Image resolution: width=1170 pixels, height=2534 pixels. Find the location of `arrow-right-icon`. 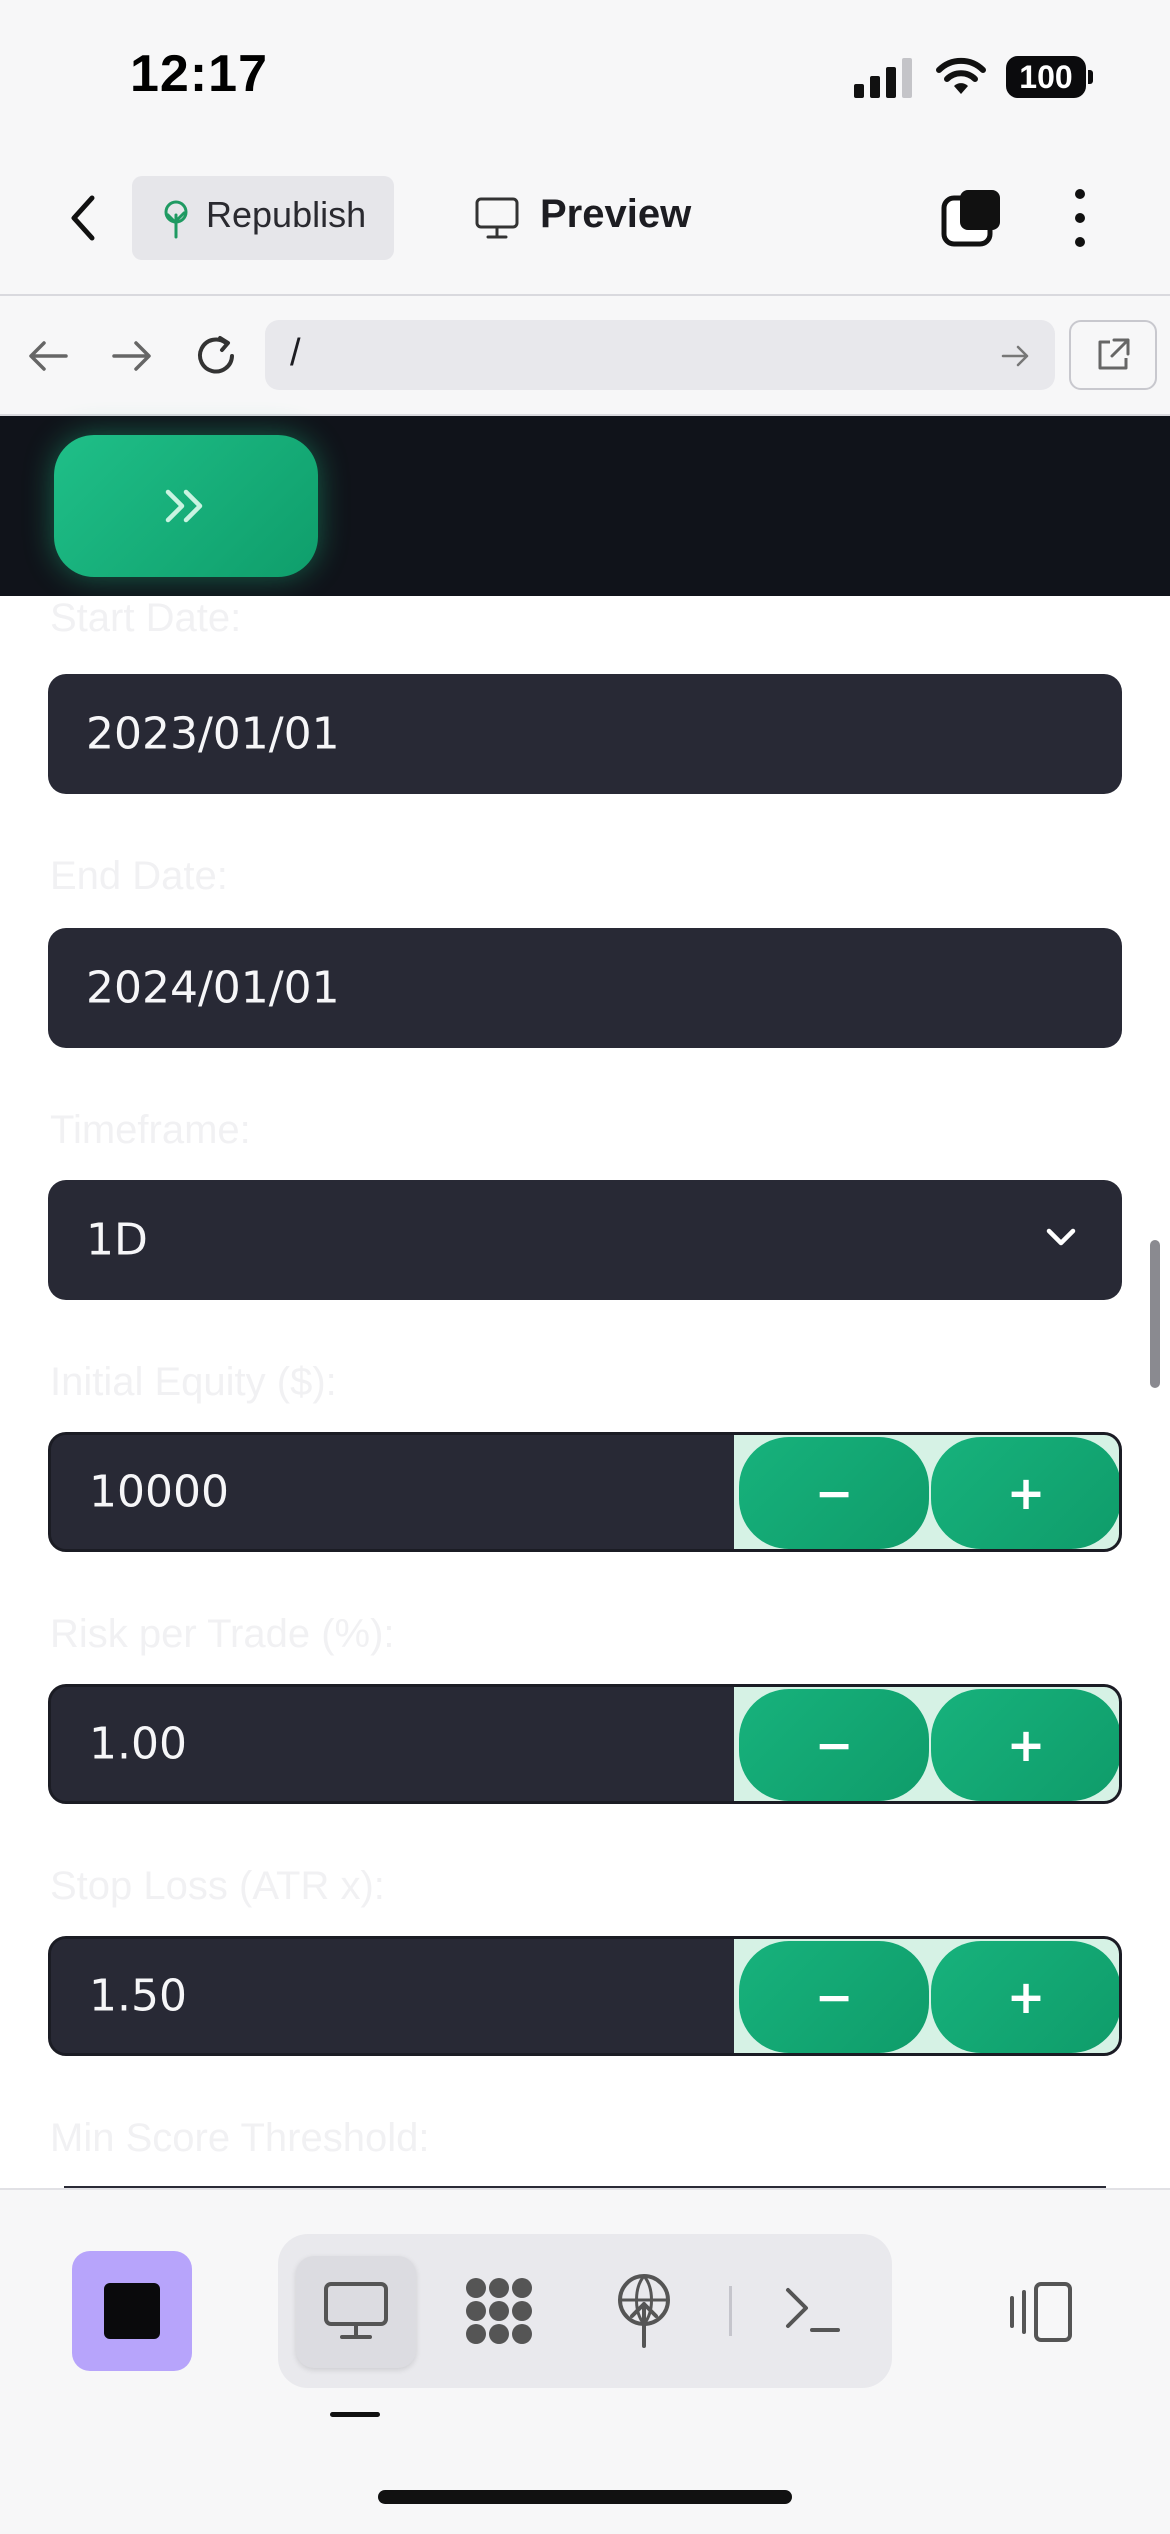

arrow-right-icon is located at coordinates (132, 356).